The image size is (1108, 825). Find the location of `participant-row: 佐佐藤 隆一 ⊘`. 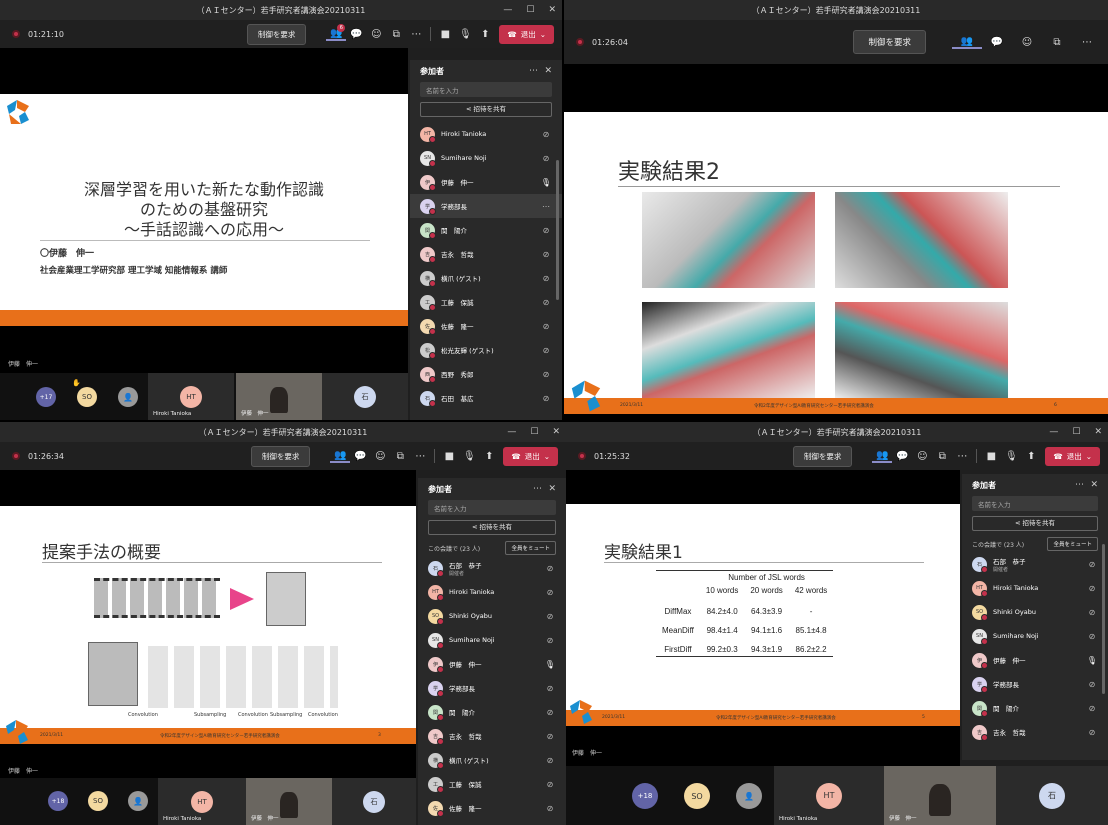

participant-row: 佐佐藤 隆一 ⊘ is located at coordinates (486, 326).